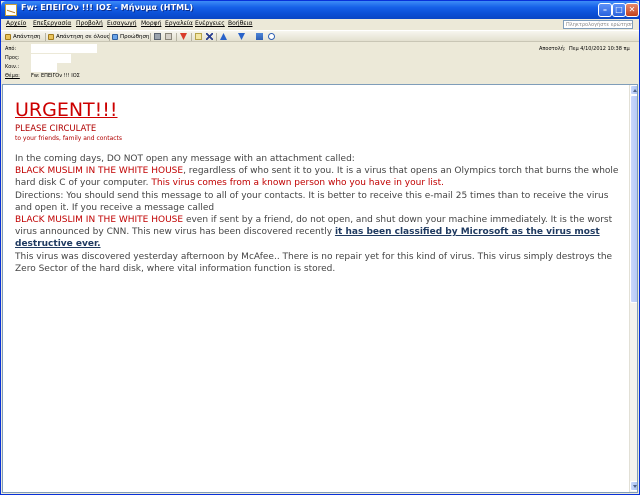 This screenshot has height=495, width=640. What do you see at coordinates (209, 36) in the screenshot?
I see `delete-icon` at bounding box center [209, 36].